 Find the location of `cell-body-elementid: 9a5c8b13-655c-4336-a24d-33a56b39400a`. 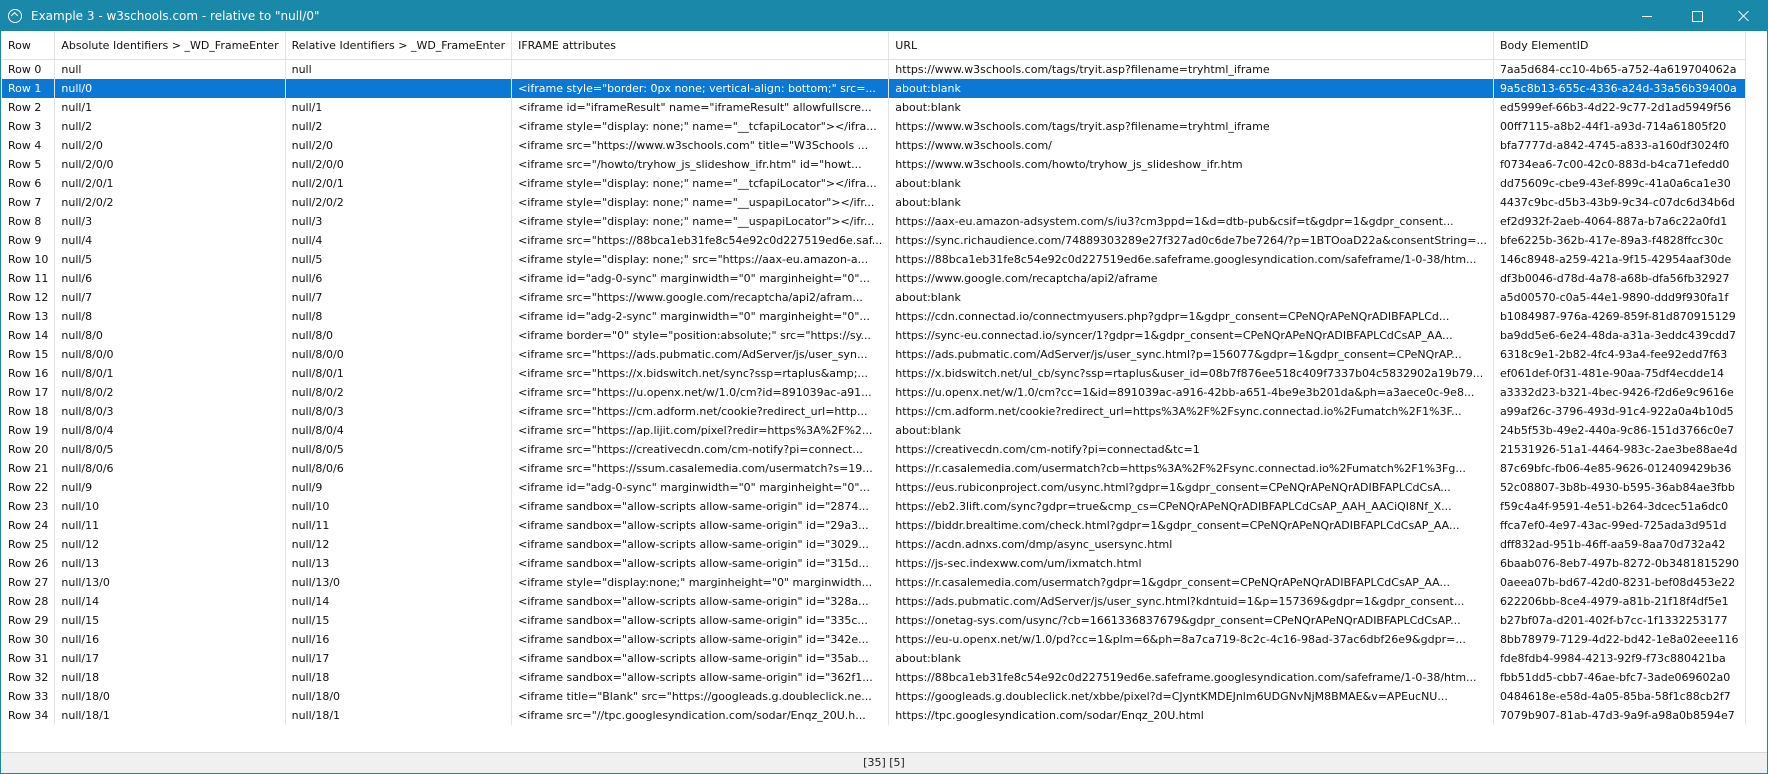

cell-body-elementid: 9a5c8b13-655c-4336-a24d-33a56b39400a is located at coordinates (1619, 88).